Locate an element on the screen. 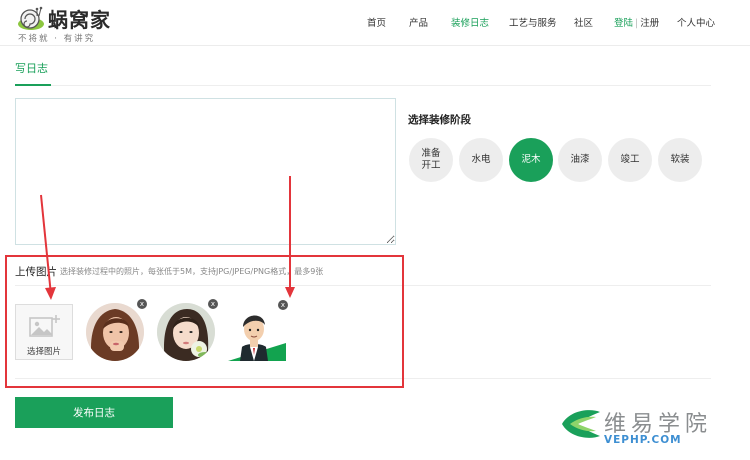 The width and height of the screenshot is (750, 460). stage-label: 泥木 is located at coordinates (531, 160).